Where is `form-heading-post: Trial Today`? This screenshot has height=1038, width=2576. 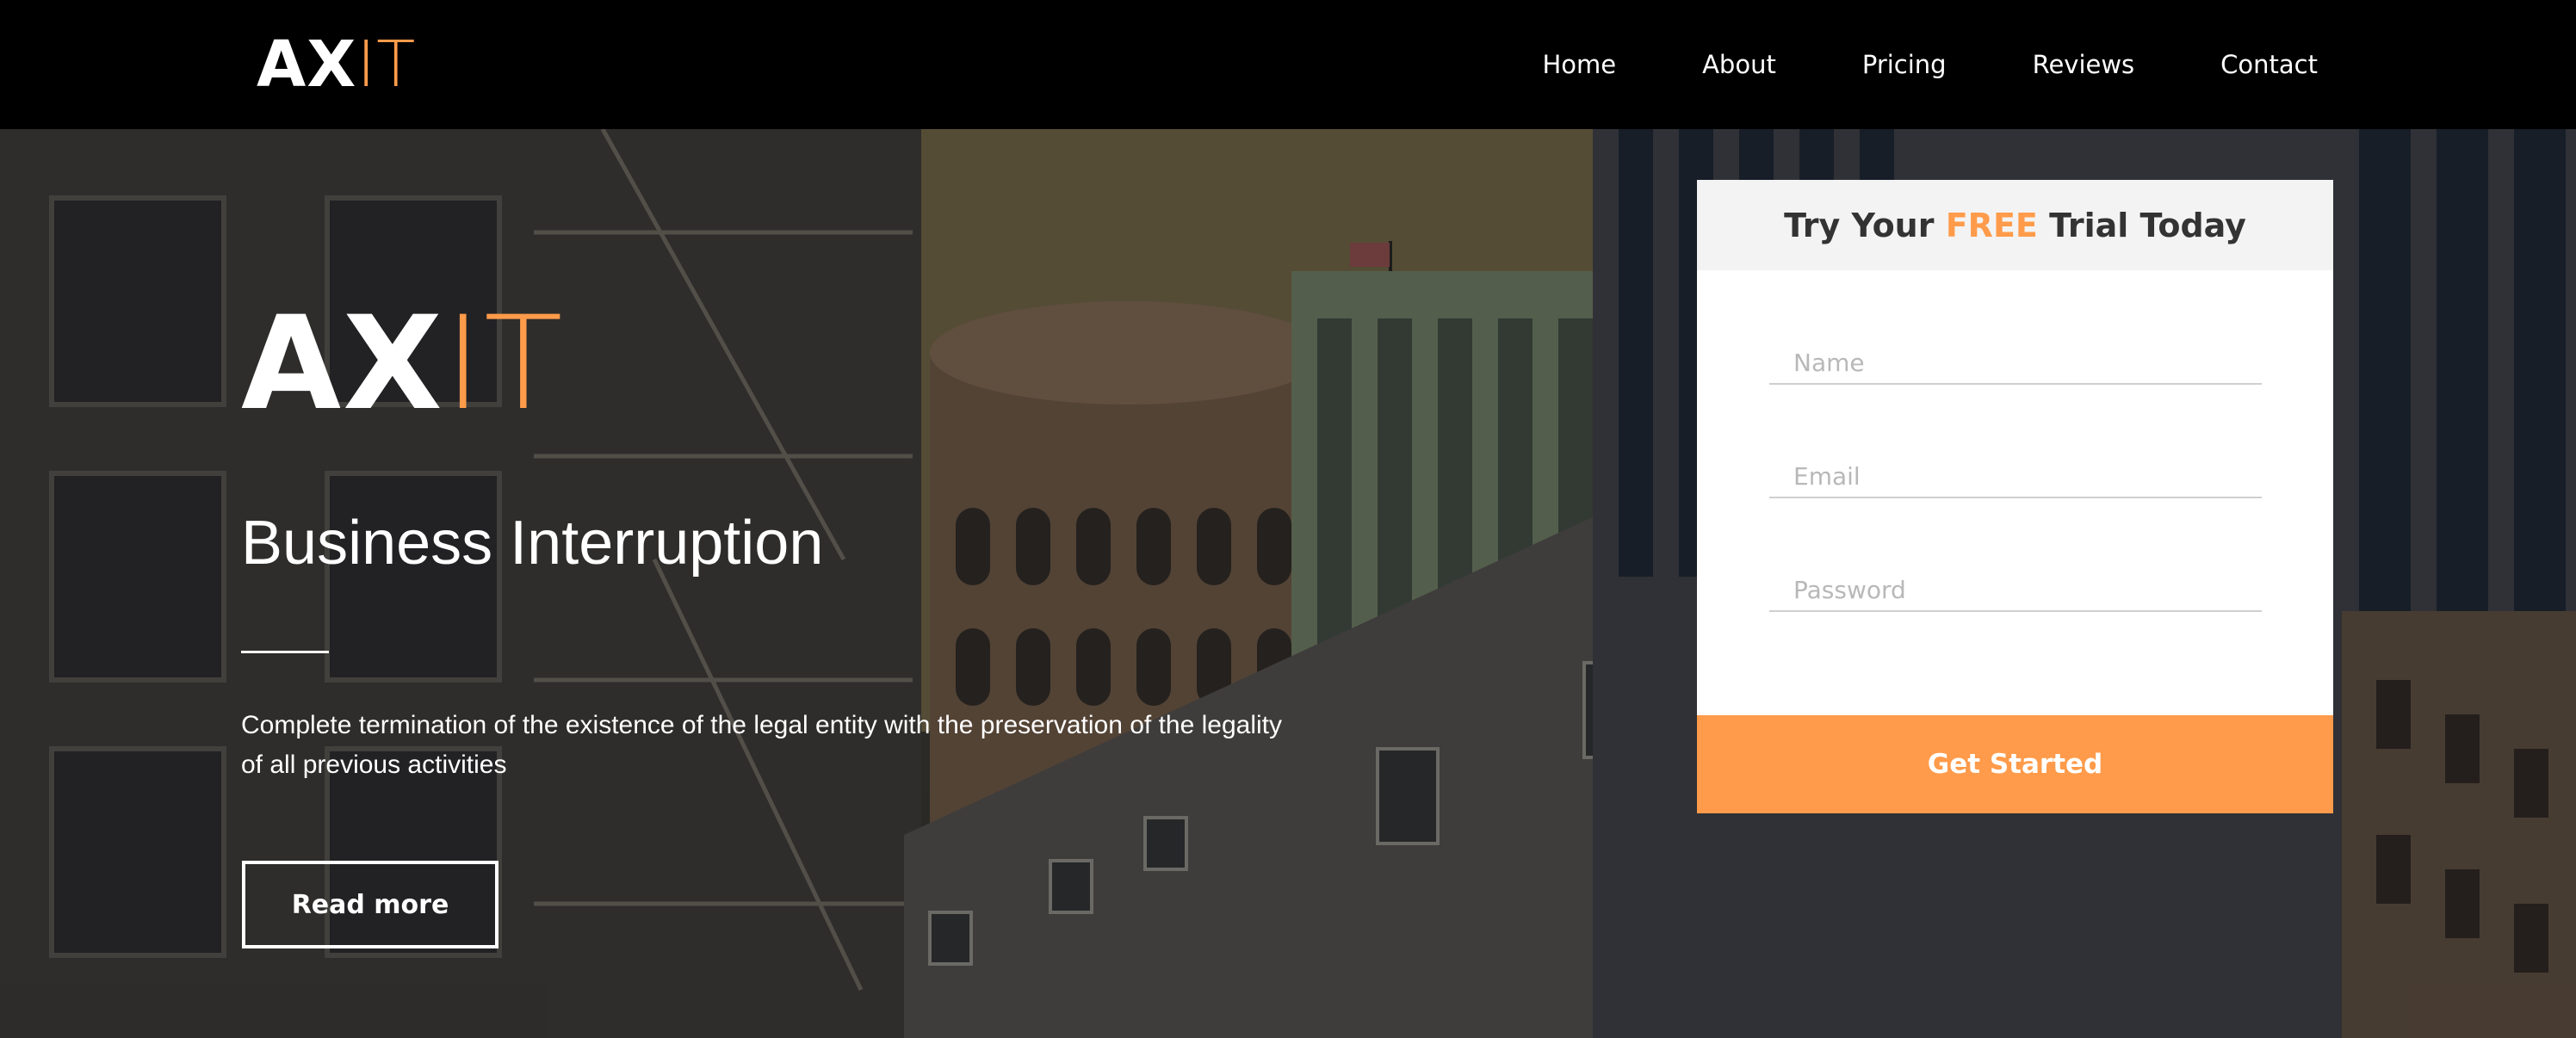
form-heading-post: Trial Today is located at coordinates (2148, 225).